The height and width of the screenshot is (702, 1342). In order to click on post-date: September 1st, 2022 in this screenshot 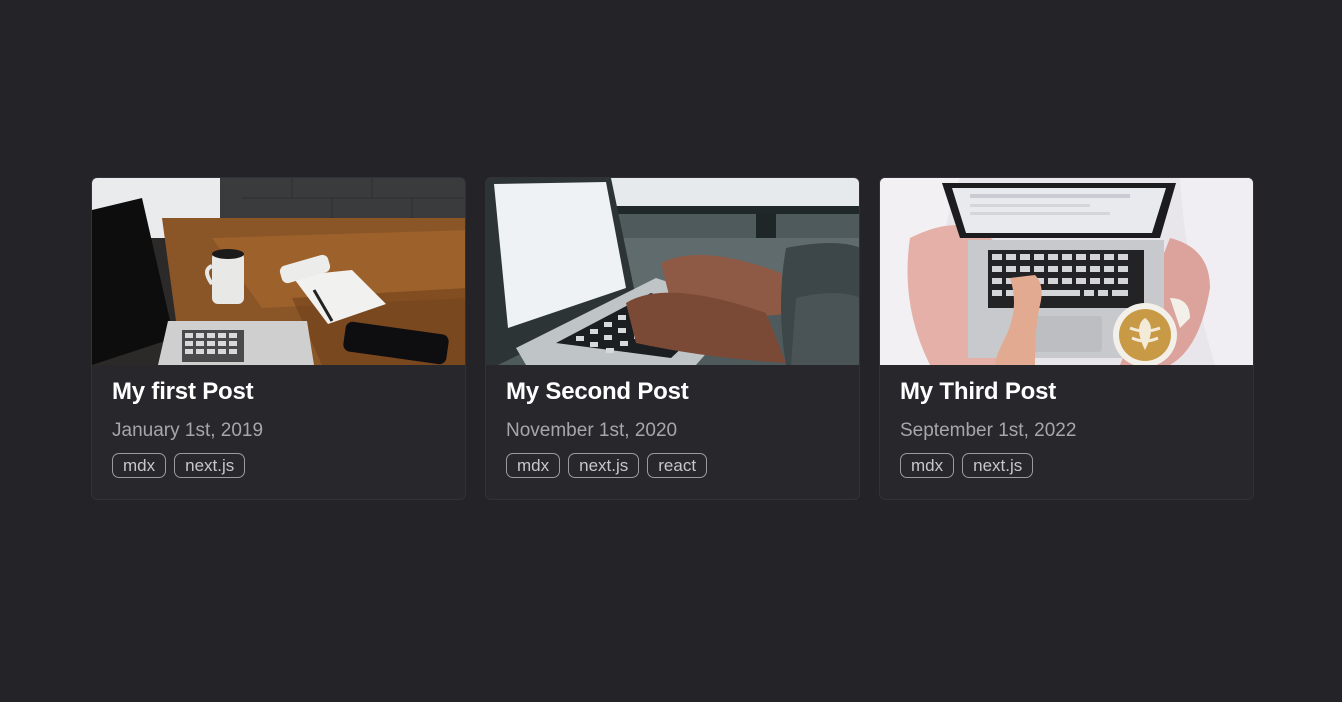, I will do `click(988, 430)`.